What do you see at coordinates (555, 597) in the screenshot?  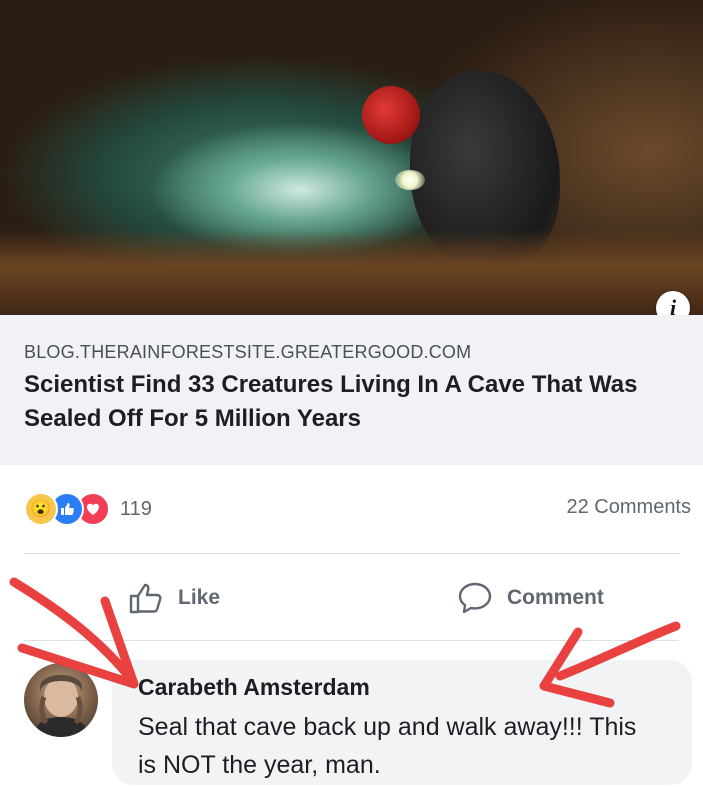 I see `comment-label: Comment` at bounding box center [555, 597].